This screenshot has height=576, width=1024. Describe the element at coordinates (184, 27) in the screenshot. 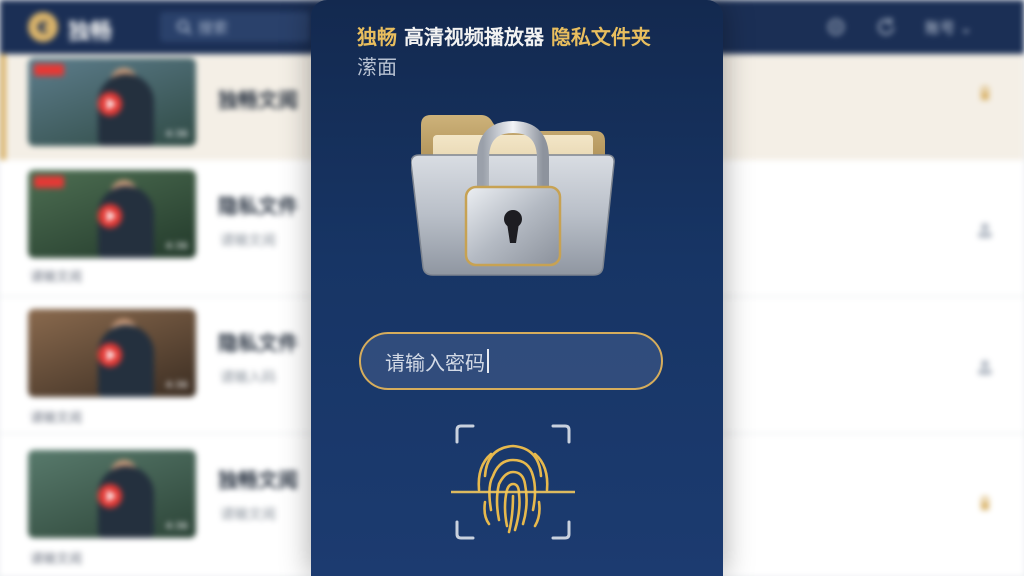

I see `search-icon` at that location.